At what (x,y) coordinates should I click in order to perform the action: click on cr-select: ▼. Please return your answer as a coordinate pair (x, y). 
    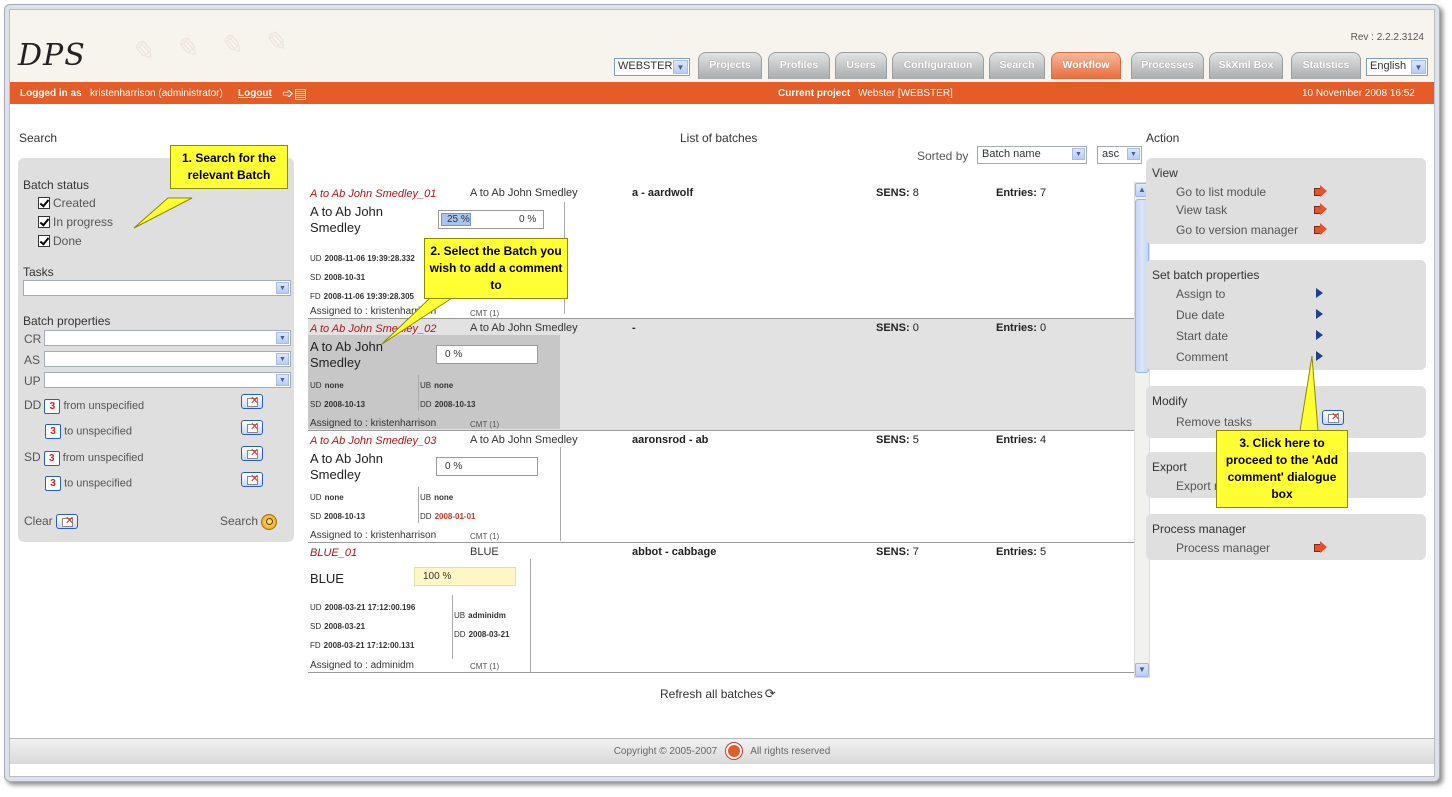
    Looking at the image, I should click on (167, 338).